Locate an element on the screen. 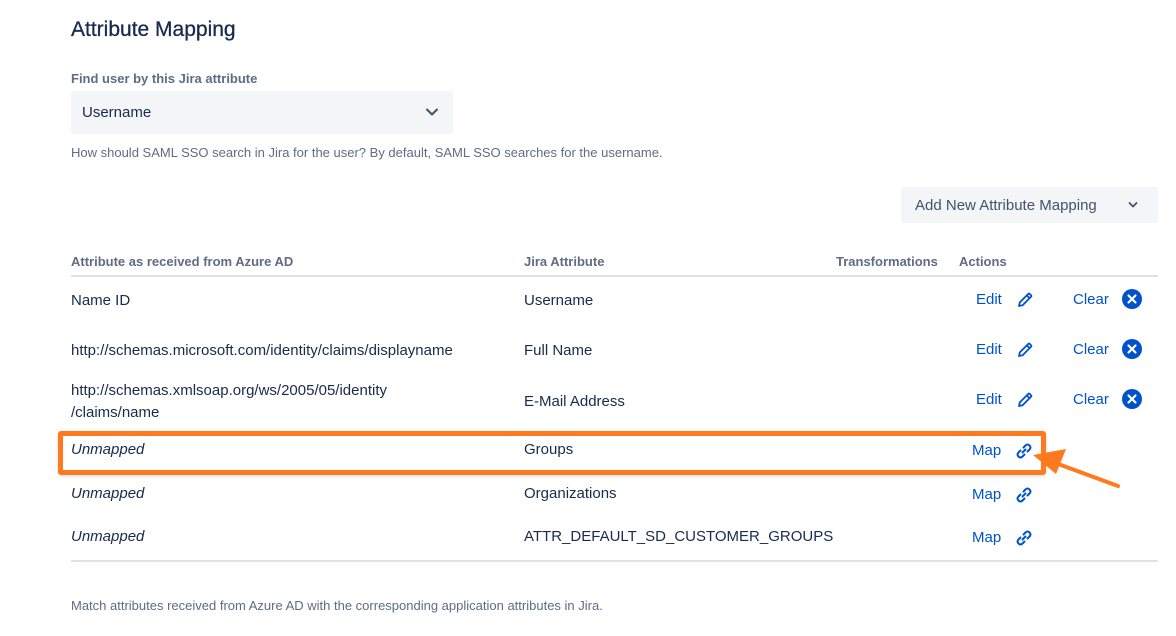 This screenshot has height=636, width=1176. table-header-divider is located at coordinates (614, 276).